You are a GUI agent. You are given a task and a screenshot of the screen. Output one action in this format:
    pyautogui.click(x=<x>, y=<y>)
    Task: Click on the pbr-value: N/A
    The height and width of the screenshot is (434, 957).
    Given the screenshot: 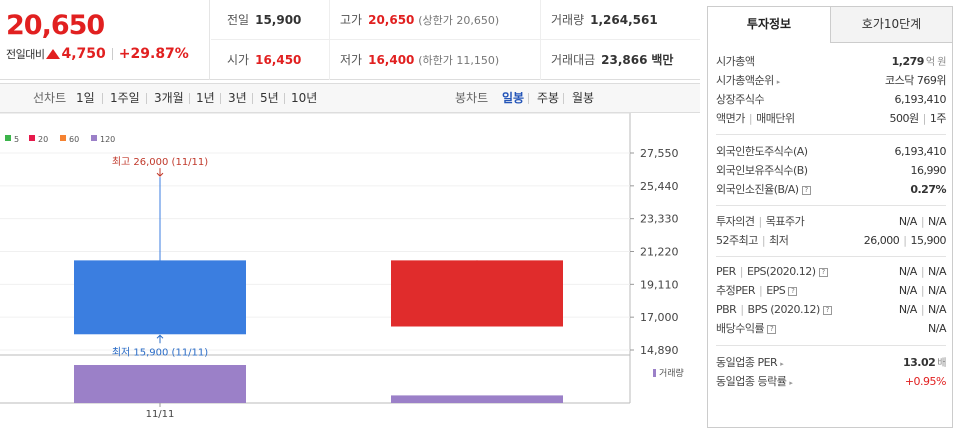 What is the action you would take?
    pyautogui.click(x=907, y=309)
    